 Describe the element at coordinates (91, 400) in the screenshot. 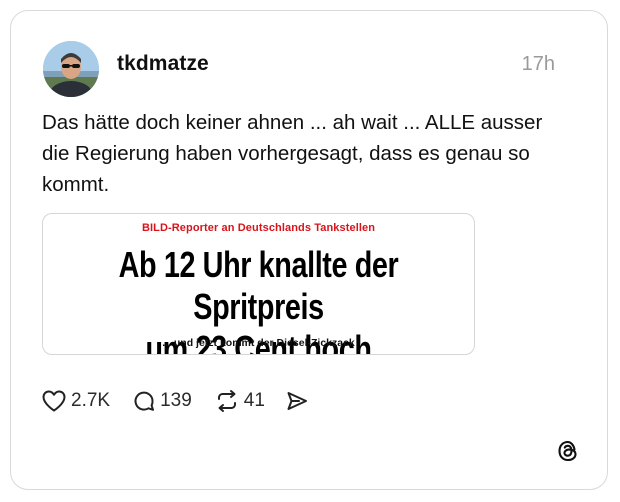

I see `like-count: 2.7K` at that location.